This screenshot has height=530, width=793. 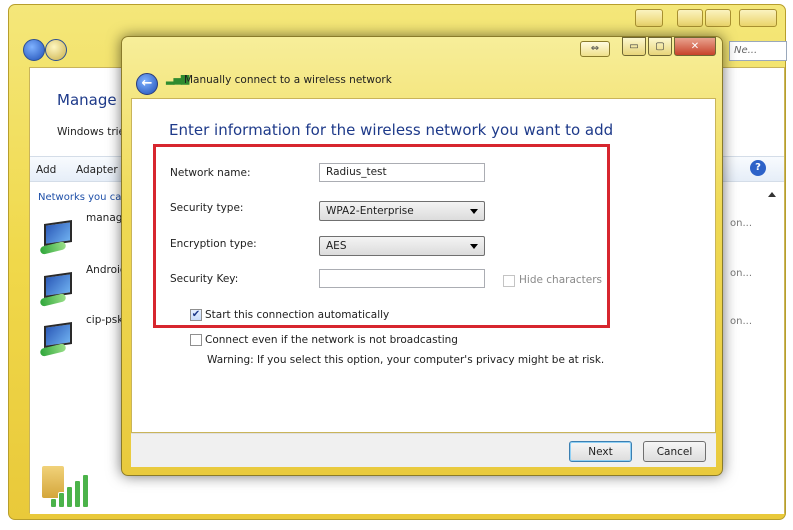 What do you see at coordinates (660, 46) in the screenshot?
I see `dialog-maximize-button: ▢` at bounding box center [660, 46].